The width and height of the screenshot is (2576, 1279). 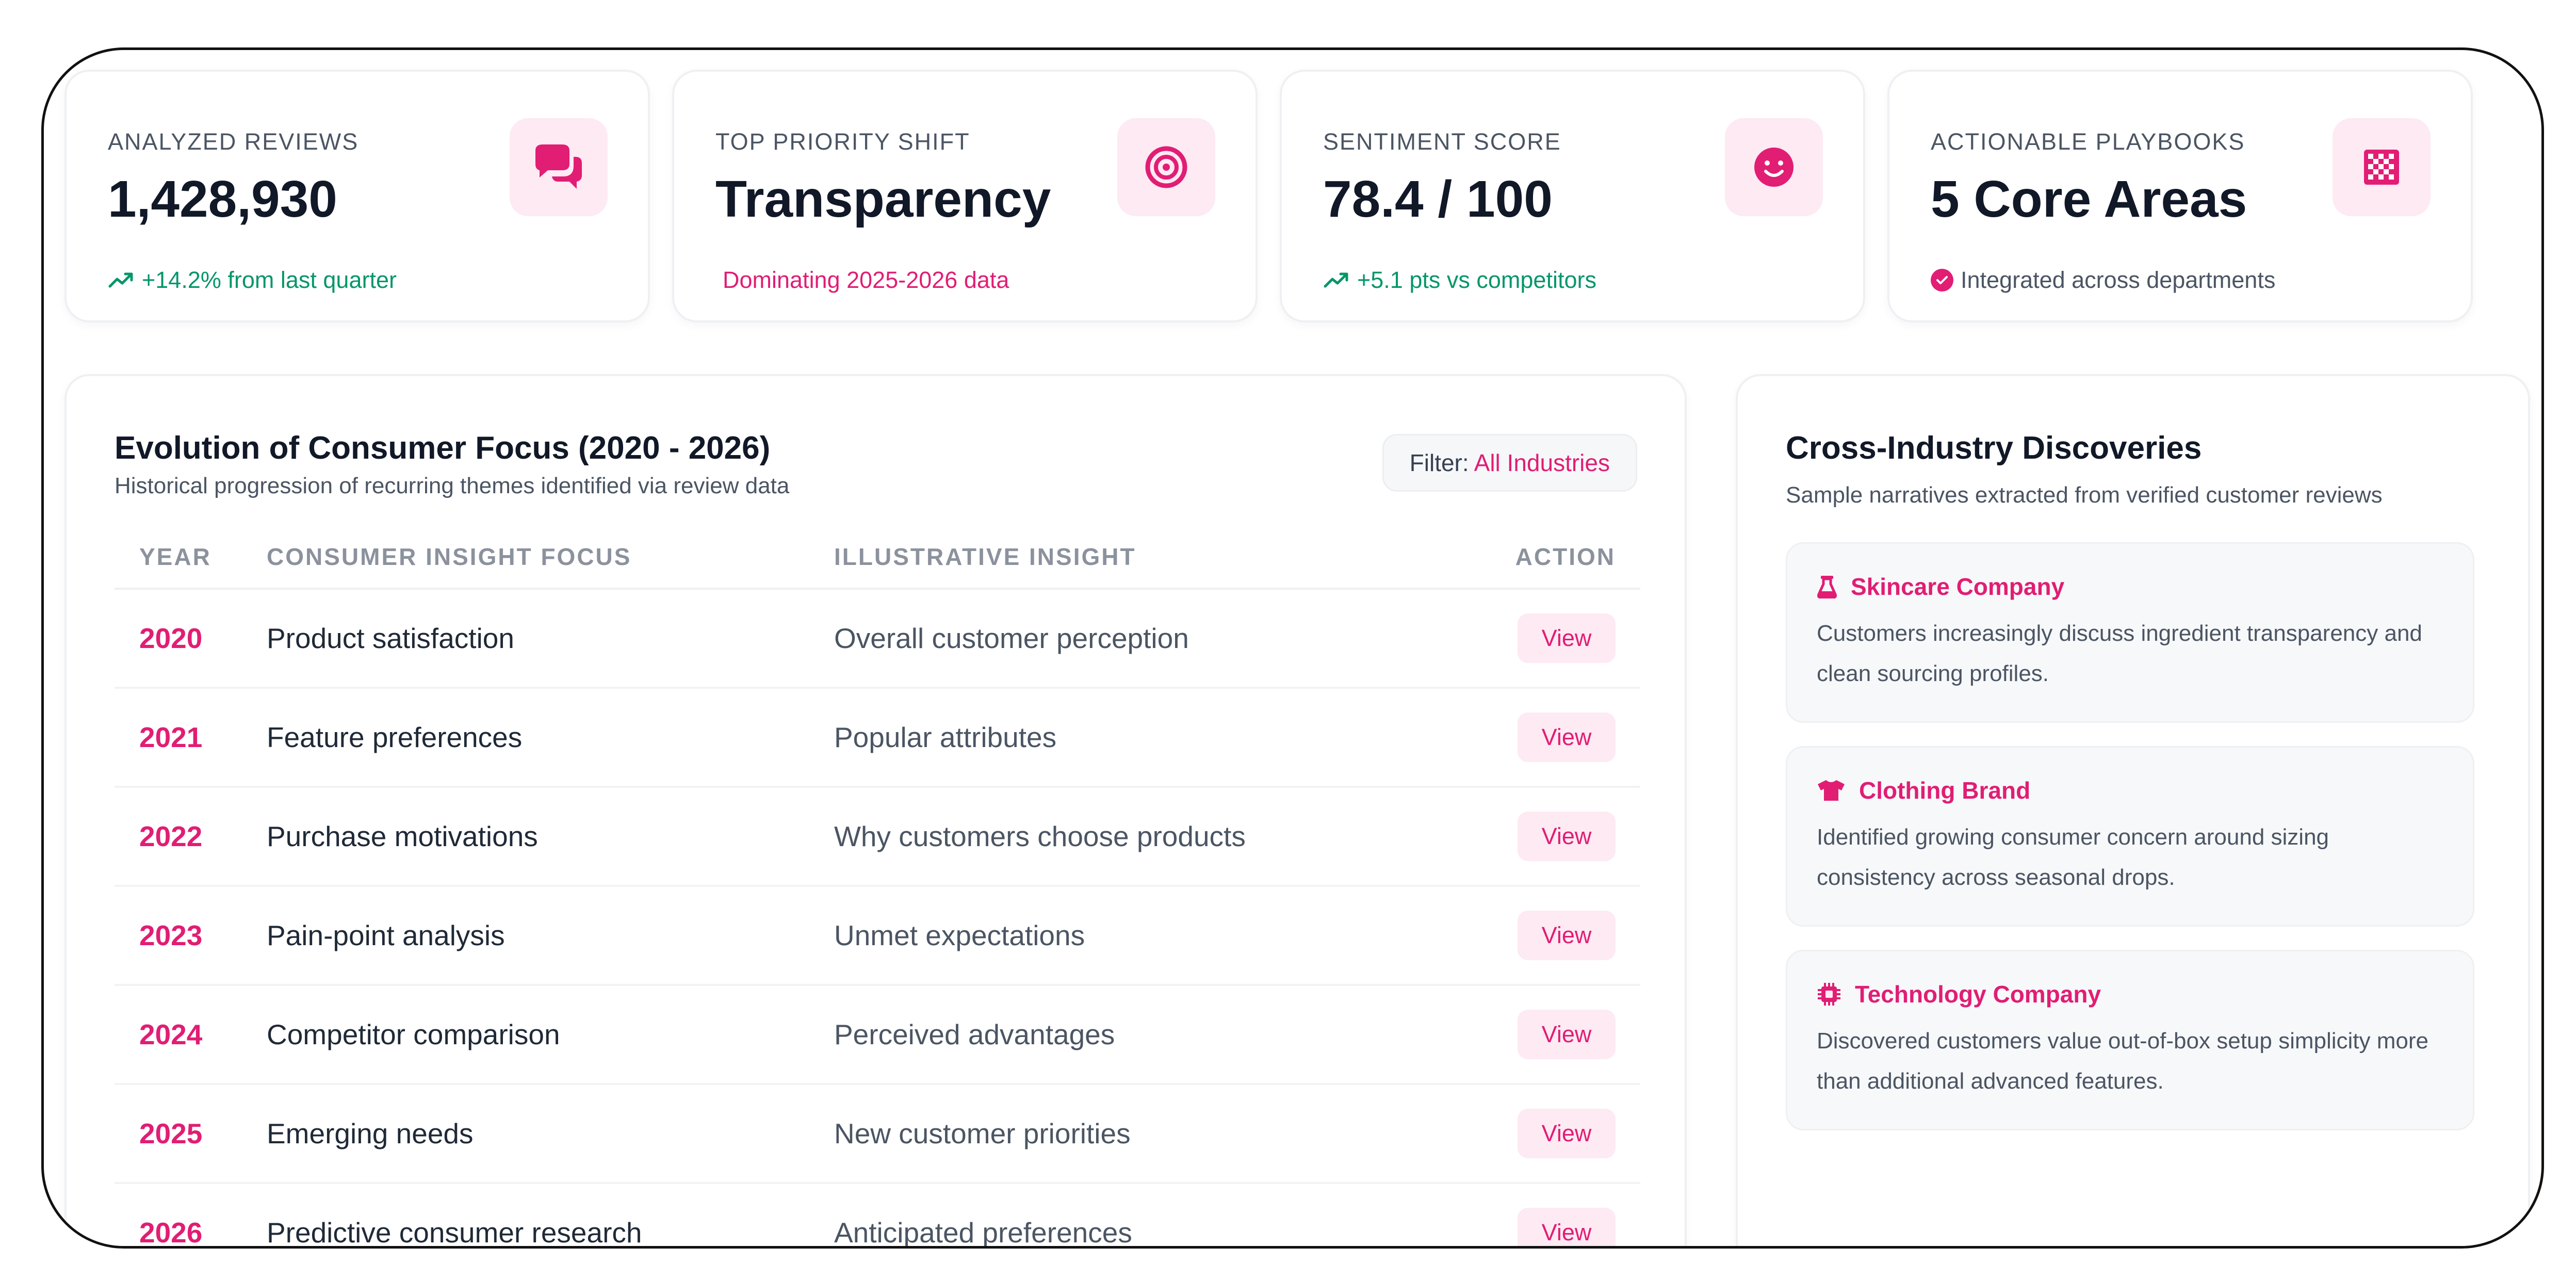 I want to click on stat-value: 5 Core Areas, so click(x=2089, y=199).